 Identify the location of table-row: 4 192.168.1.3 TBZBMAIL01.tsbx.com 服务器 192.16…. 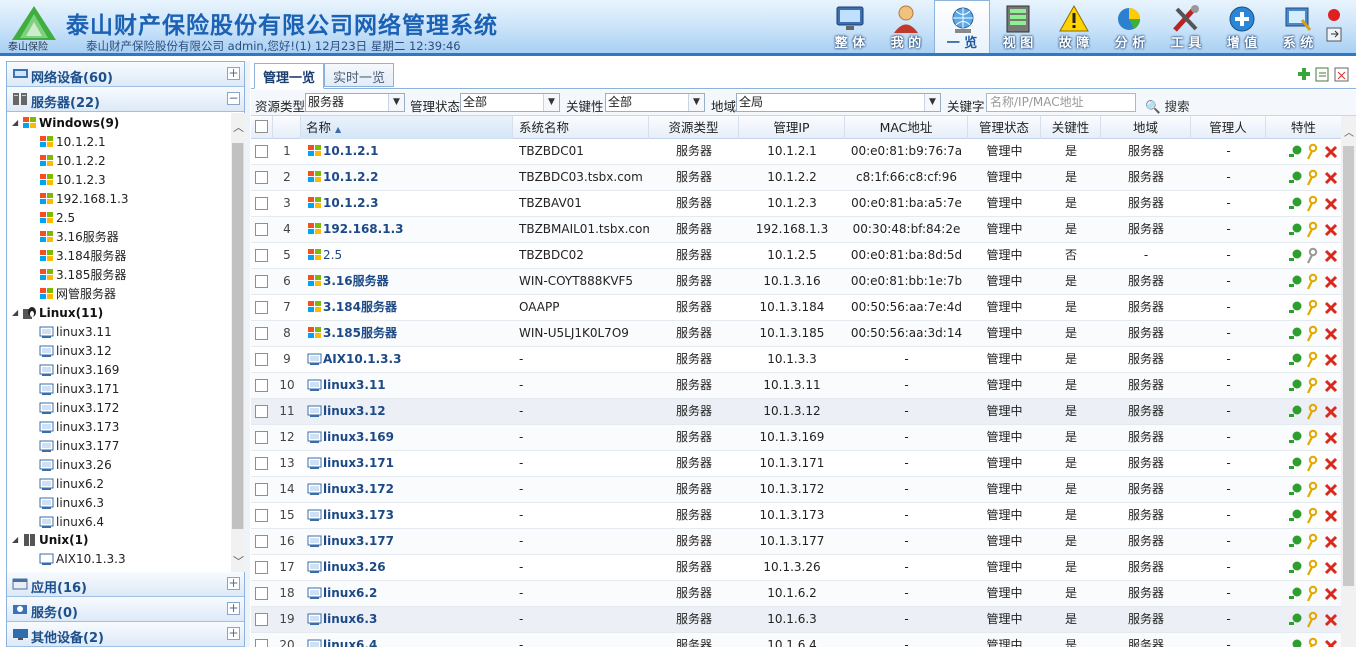
(796, 230).